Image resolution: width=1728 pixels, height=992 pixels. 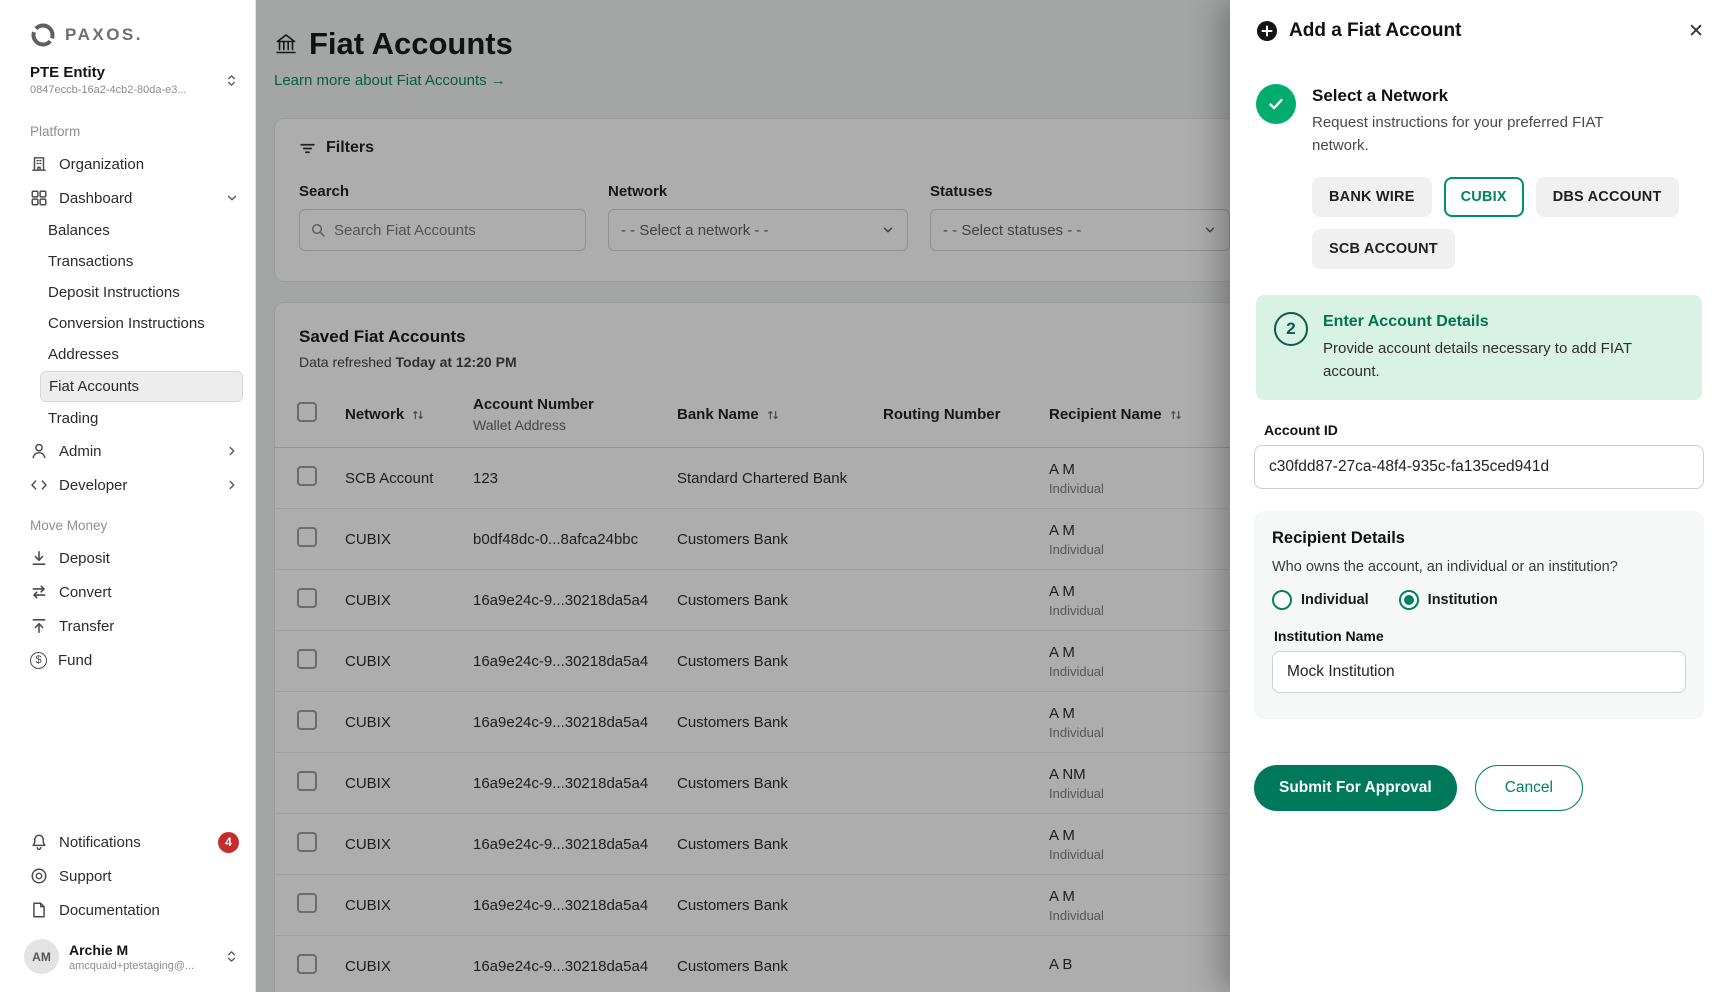 What do you see at coordinates (127, 418) in the screenshot?
I see `sidebar-item-trading: Trading` at bounding box center [127, 418].